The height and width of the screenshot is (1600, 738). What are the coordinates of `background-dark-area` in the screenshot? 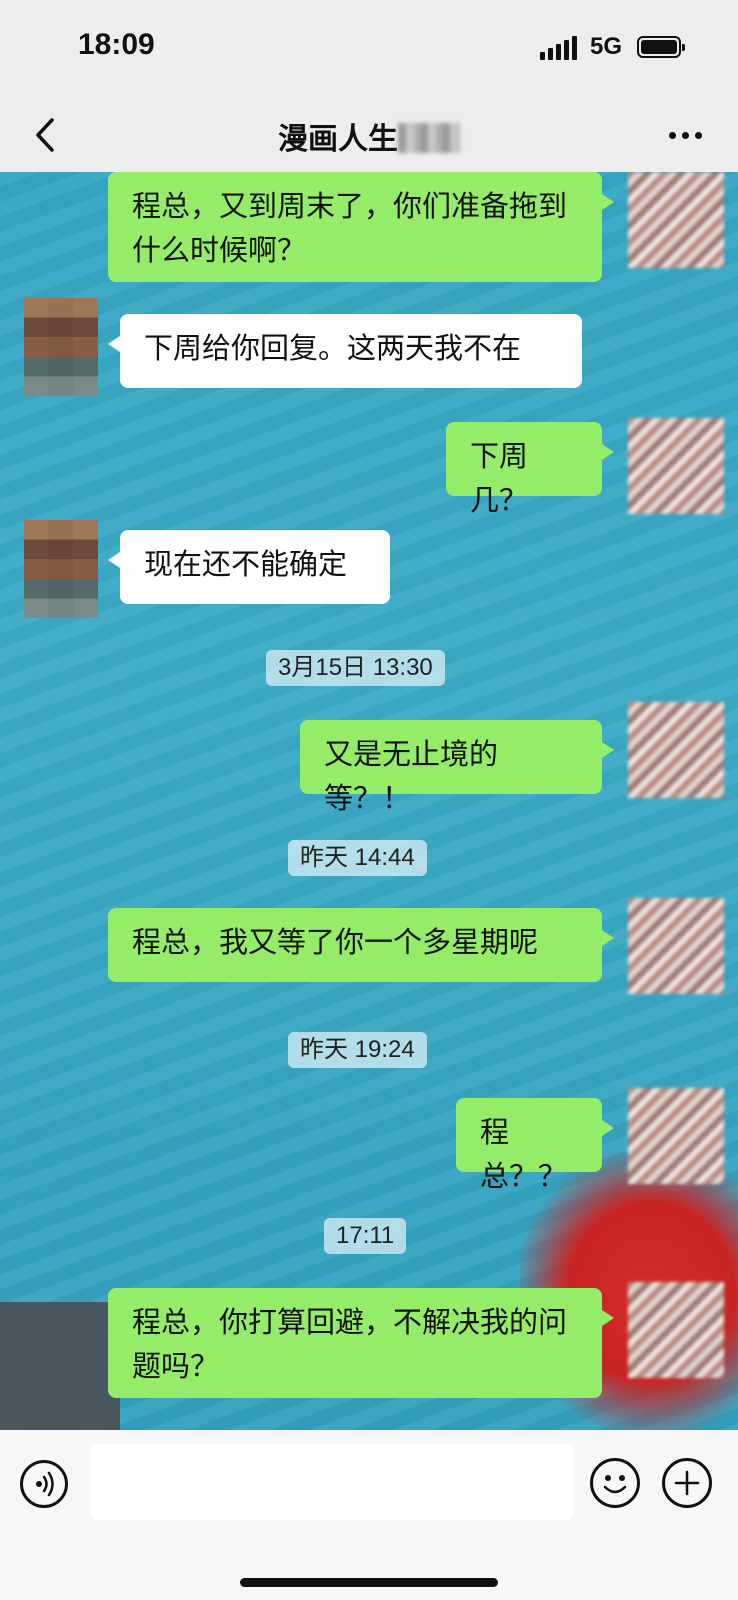 It's located at (60, 1366).